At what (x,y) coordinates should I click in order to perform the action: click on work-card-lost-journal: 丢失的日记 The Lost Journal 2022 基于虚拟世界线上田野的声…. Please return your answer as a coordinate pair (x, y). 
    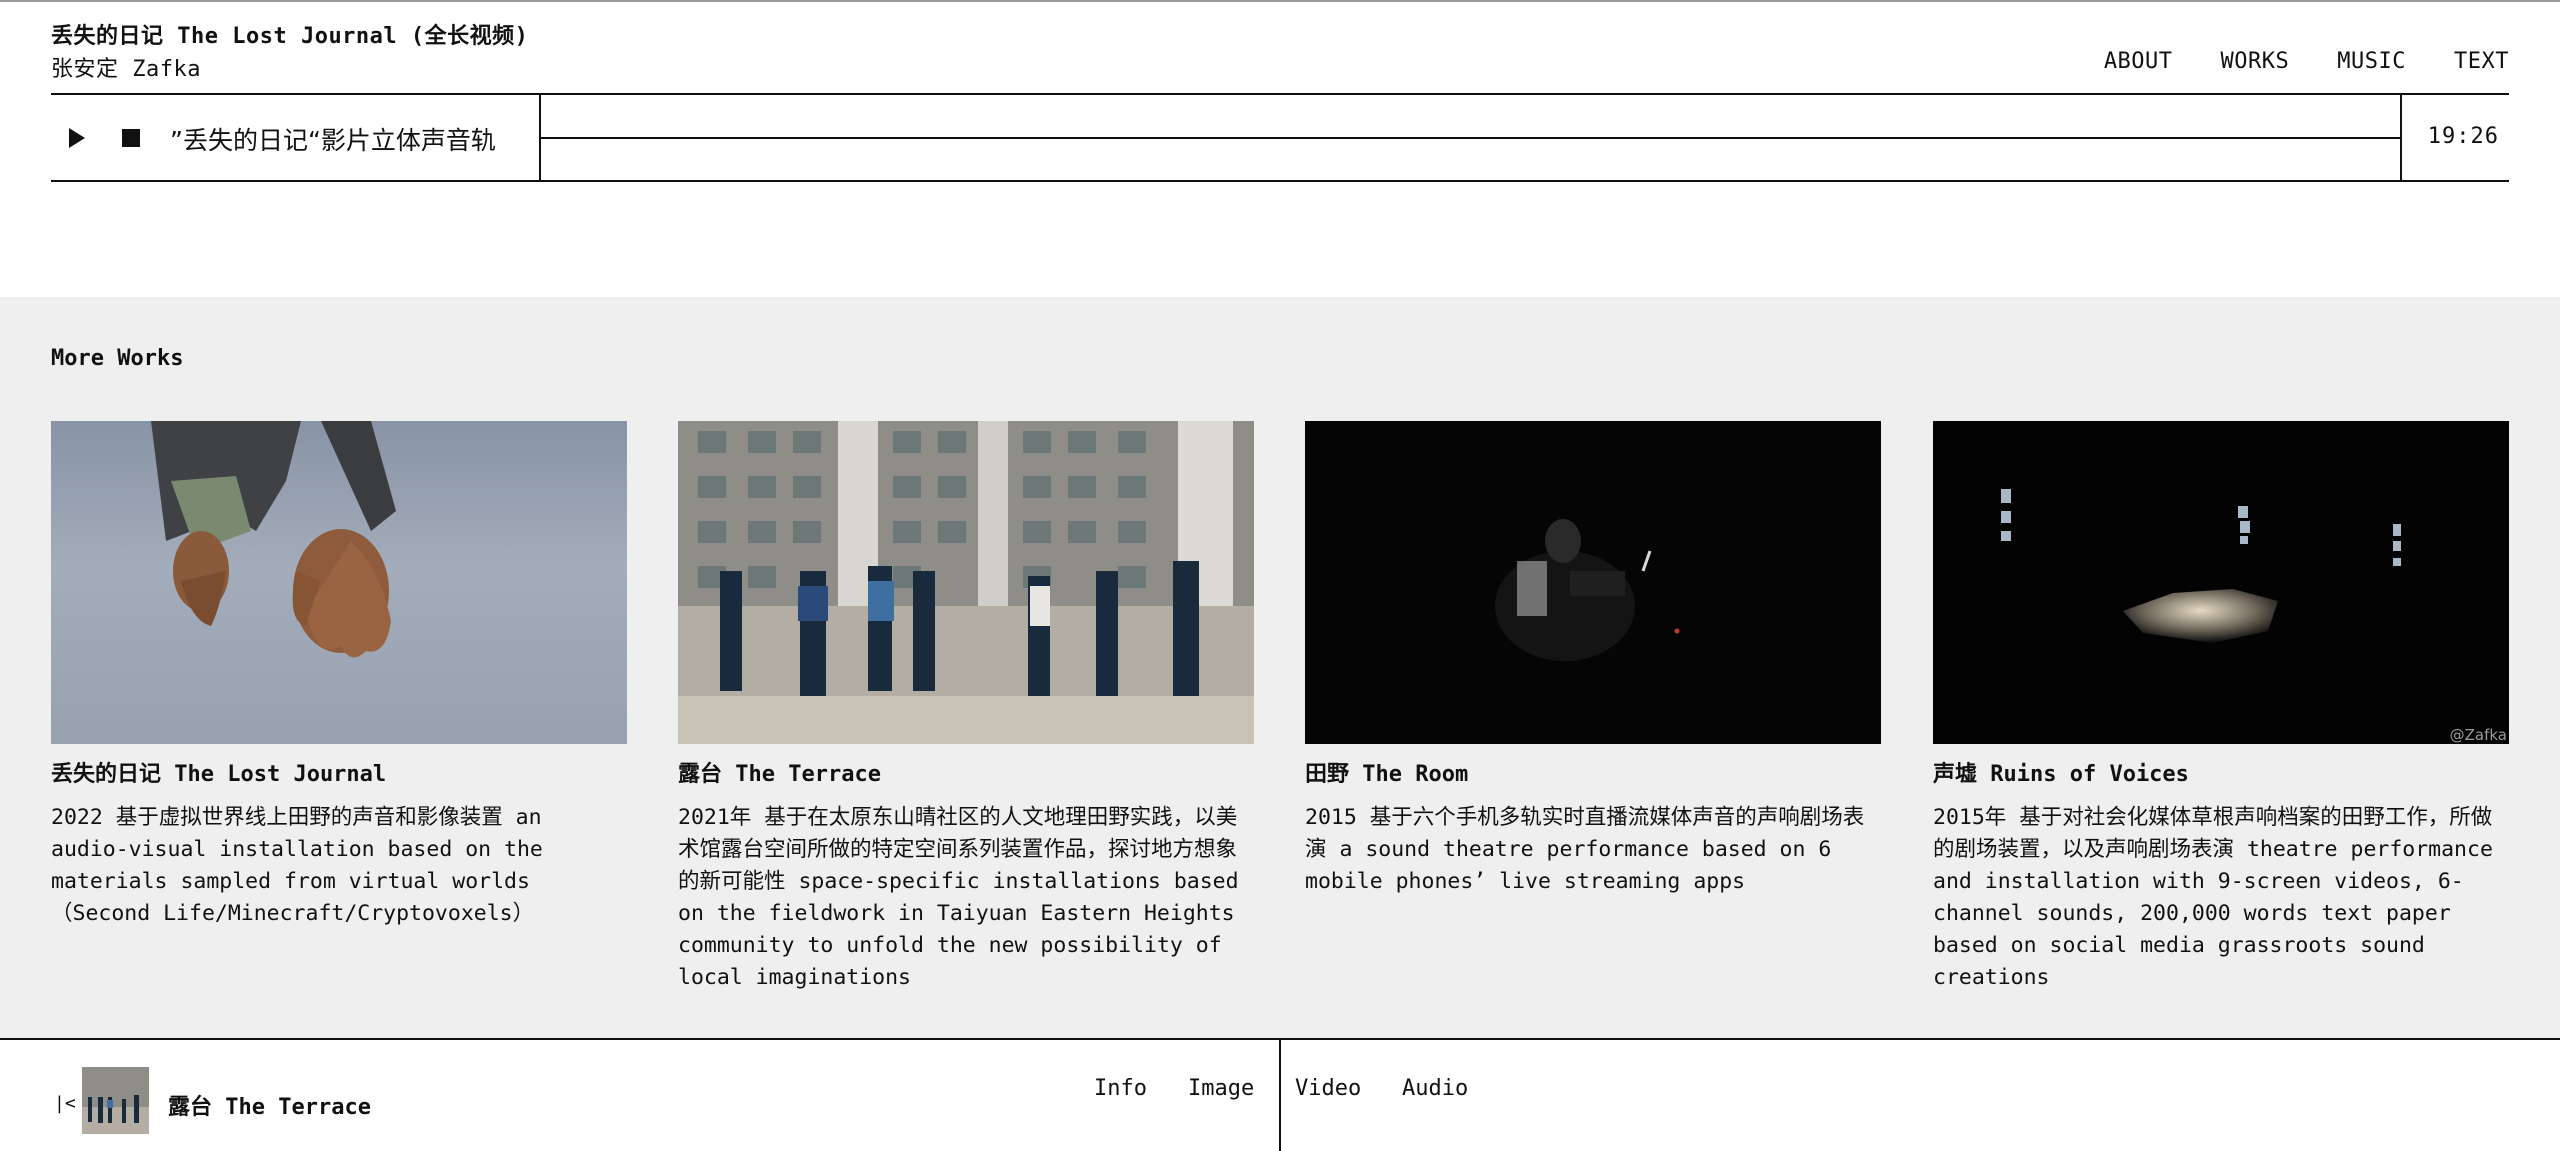
    Looking at the image, I should click on (339, 675).